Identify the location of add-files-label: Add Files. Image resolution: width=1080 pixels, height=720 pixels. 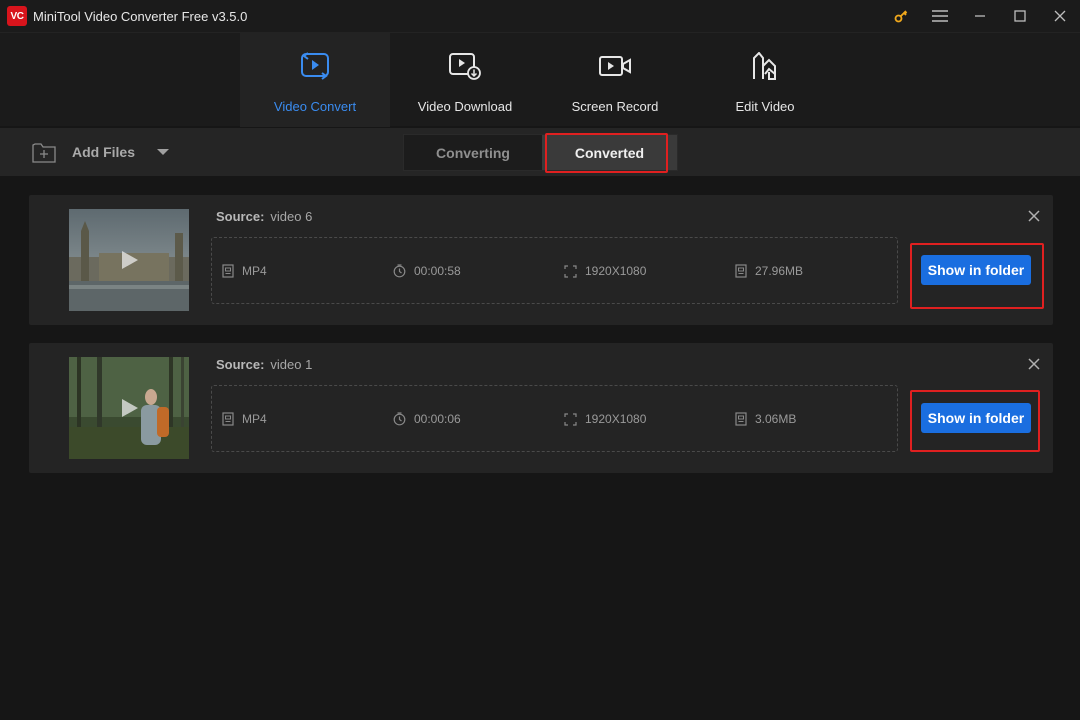
(104, 152).